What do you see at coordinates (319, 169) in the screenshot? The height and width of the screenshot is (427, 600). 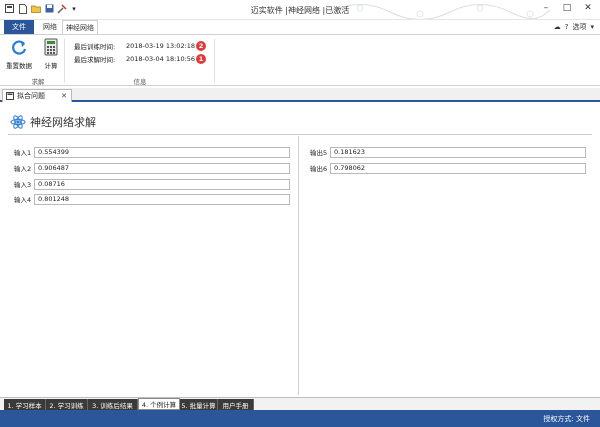 I see `output-label: 输出6` at bounding box center [319, 169].